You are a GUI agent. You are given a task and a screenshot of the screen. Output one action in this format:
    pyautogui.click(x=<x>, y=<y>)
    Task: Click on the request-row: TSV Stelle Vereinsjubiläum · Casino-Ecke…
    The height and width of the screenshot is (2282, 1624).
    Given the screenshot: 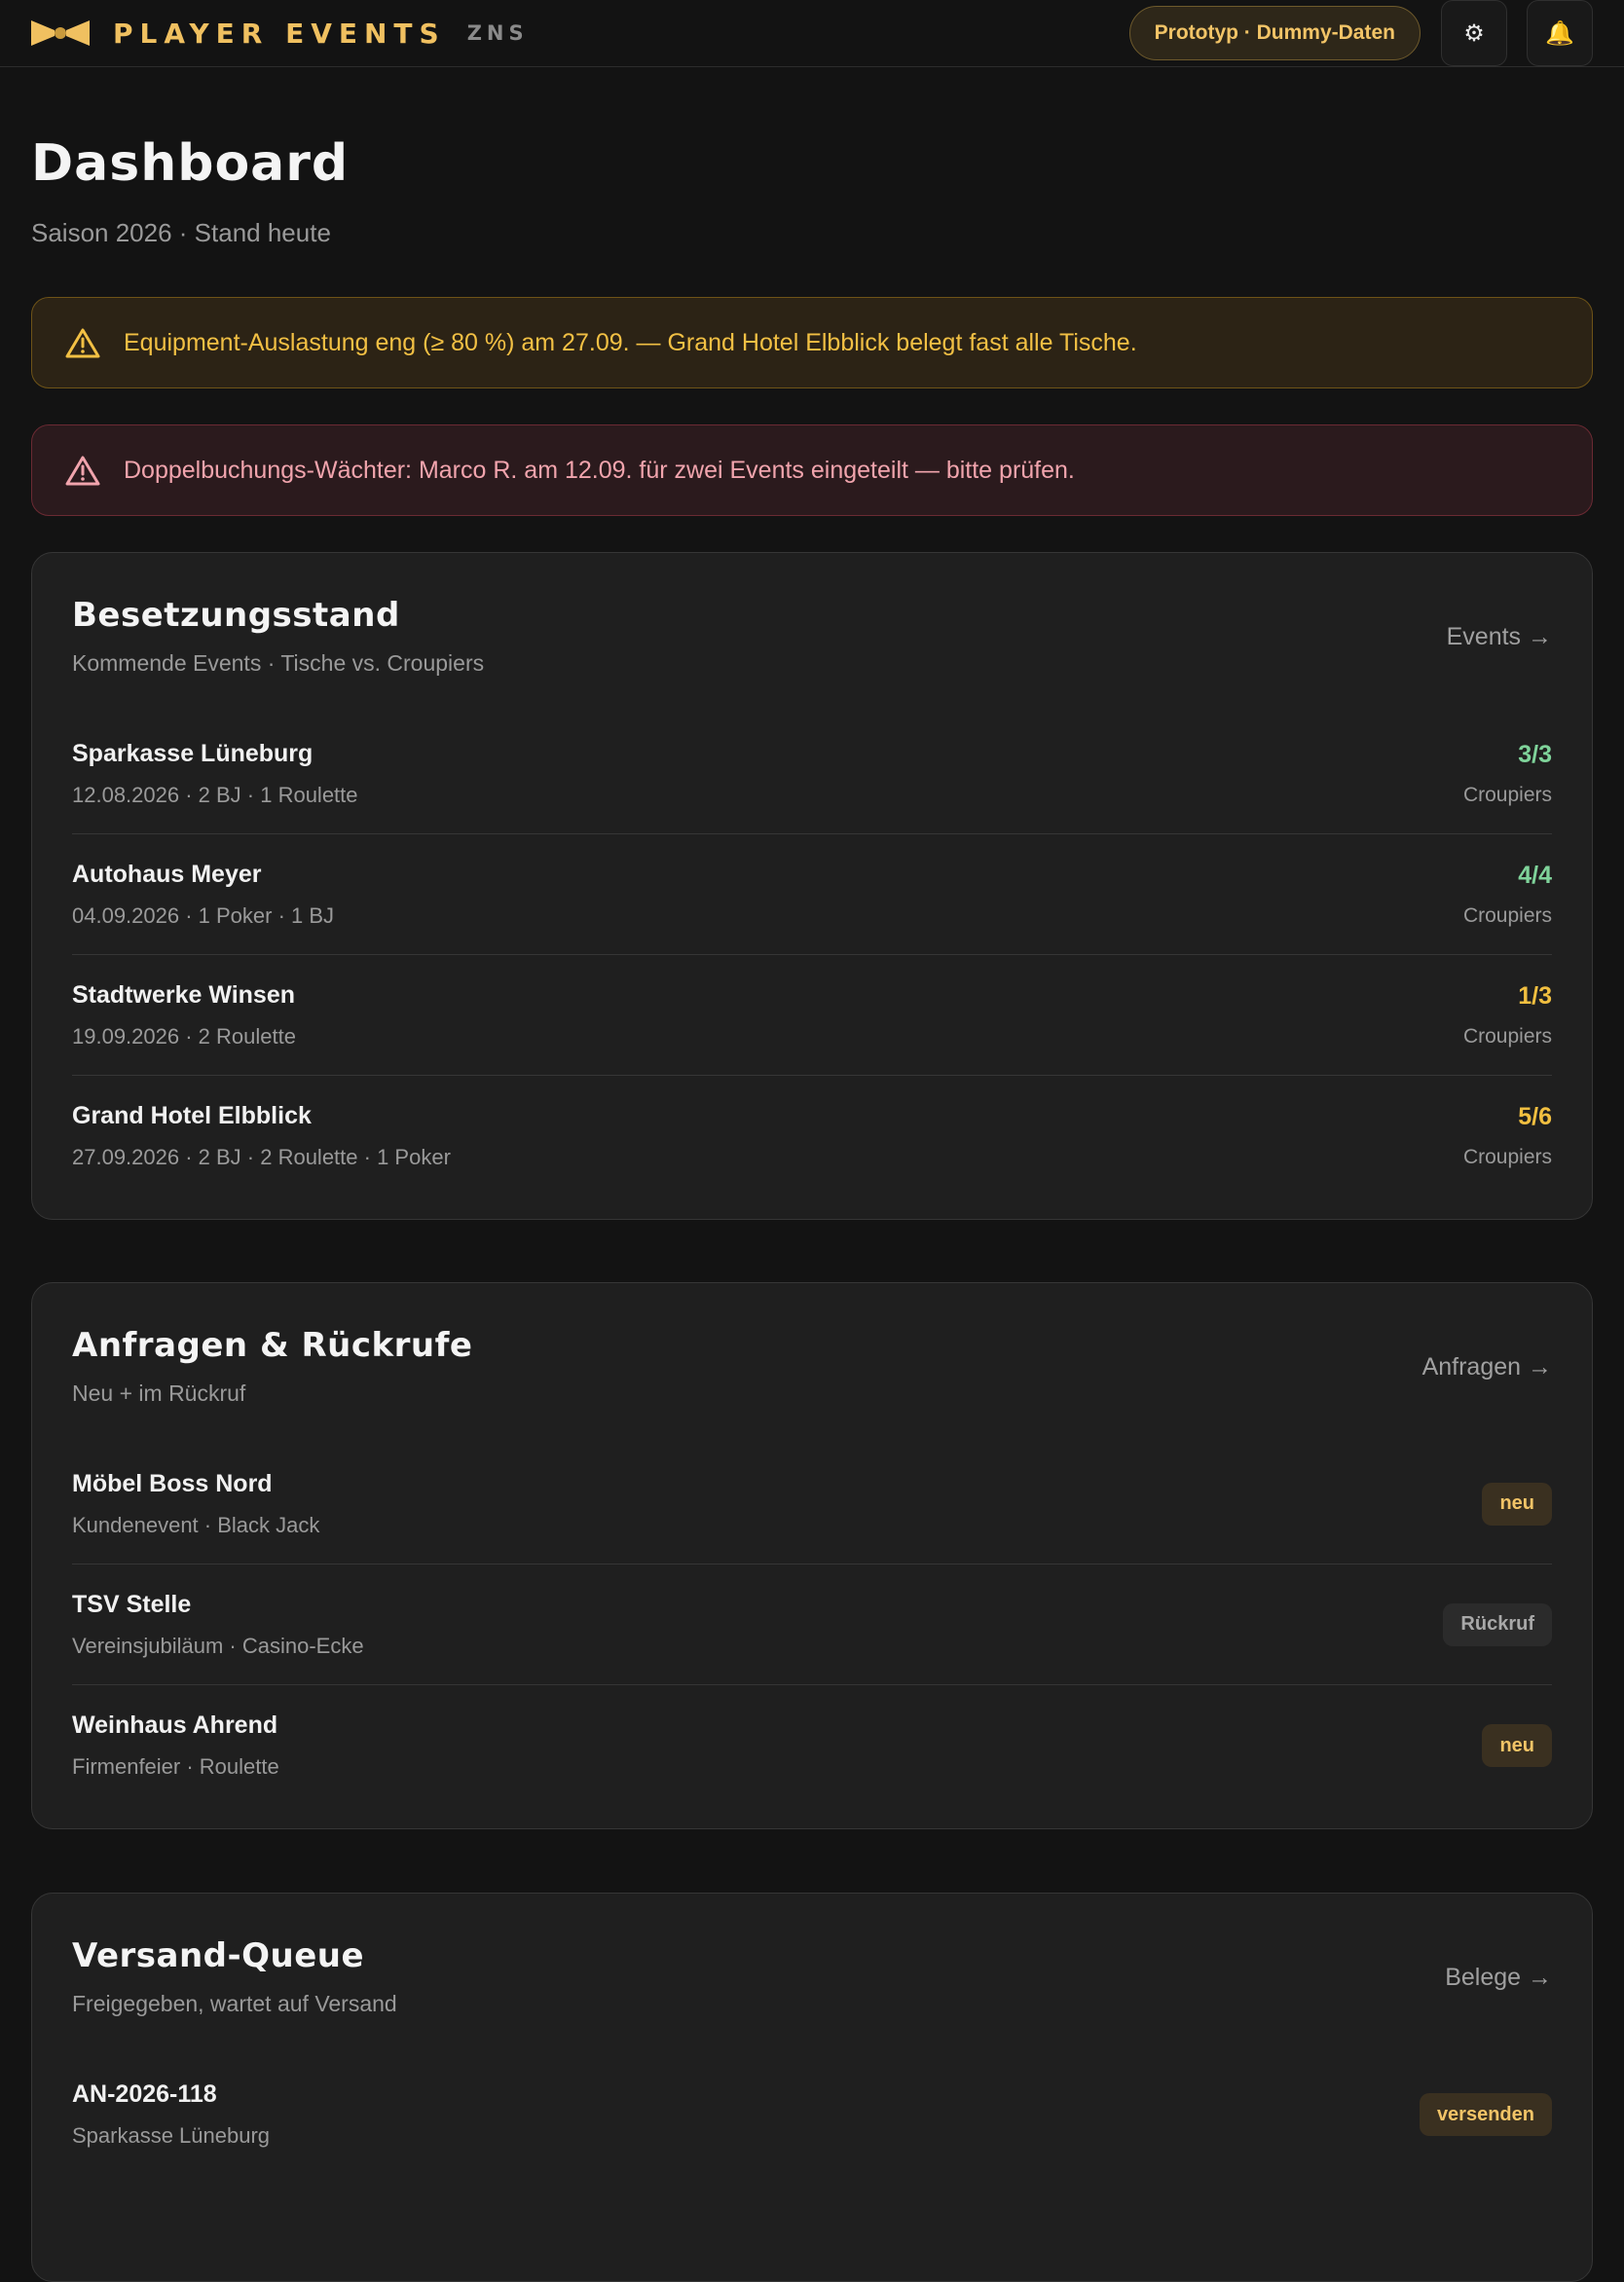 What is the action you would take?
    pyautogui.click(x=812, y=1625)
    